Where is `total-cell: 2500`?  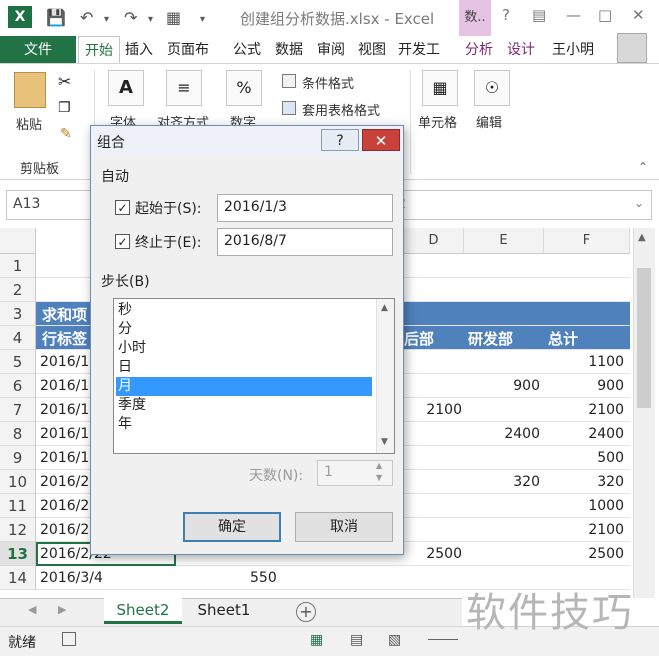 total-cell: 2500 is located at coordinates (589, 554).